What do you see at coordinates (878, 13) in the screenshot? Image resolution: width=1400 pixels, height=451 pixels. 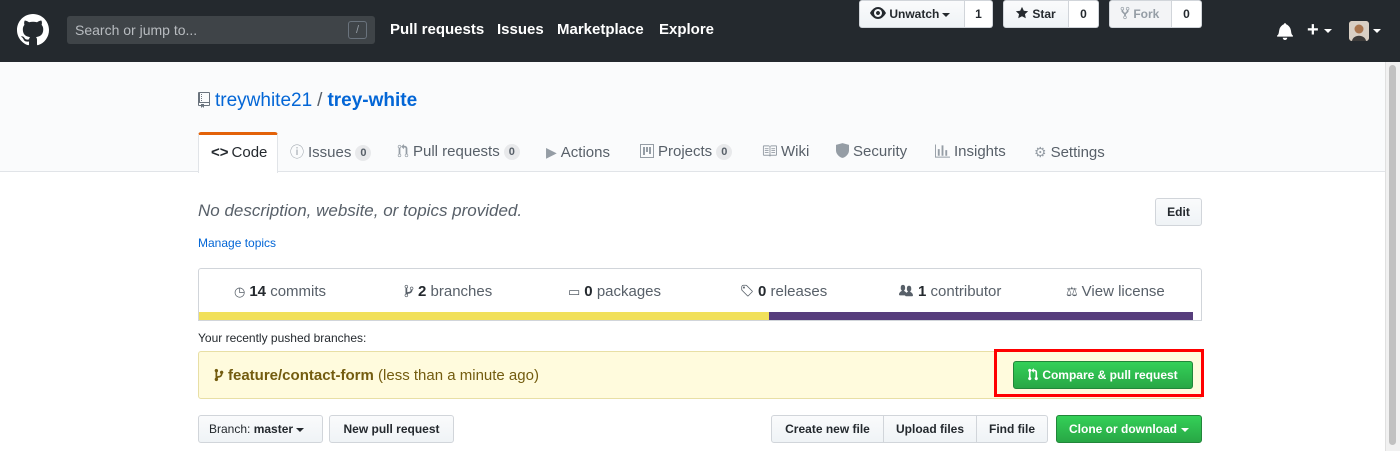 I see `eye-icon` at bounding box center [878, 13].